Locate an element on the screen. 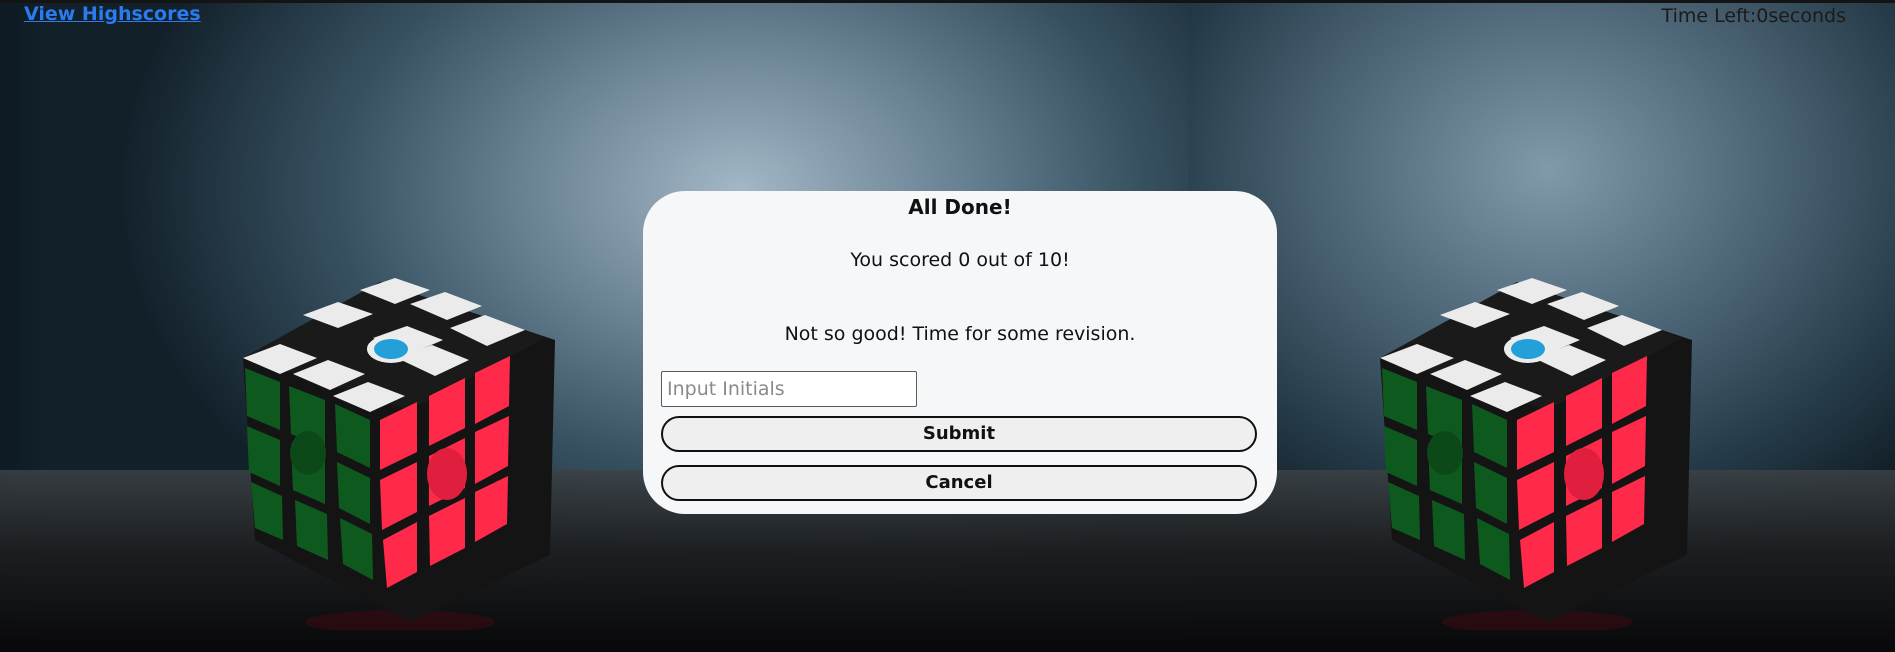  submit-button: Submit is located at coordinates (959, 434).